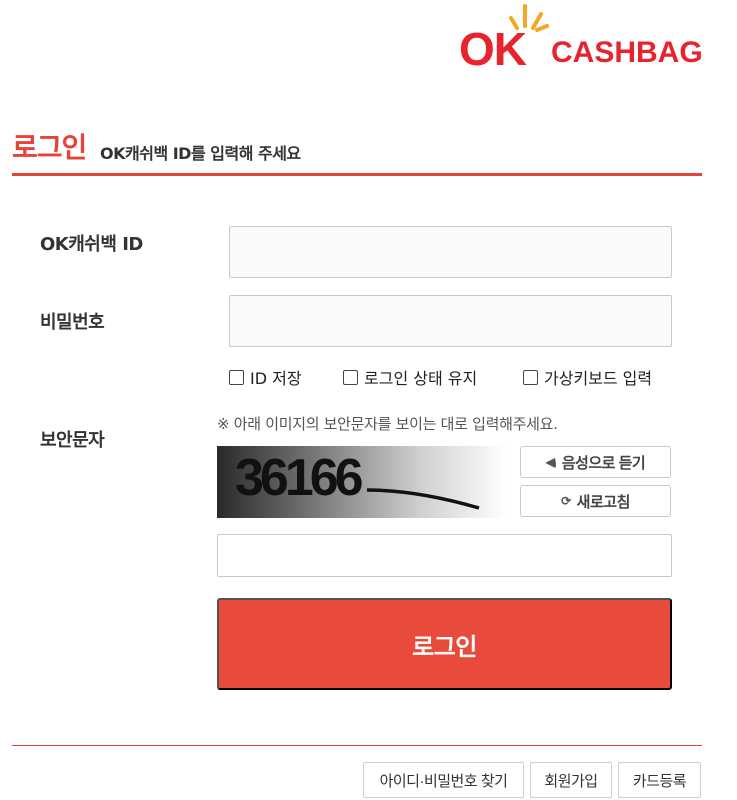  Describe the element at coordinates (421, 378) in the screenshot. I see `checkbox-label: 로그인 상태 유지` at that location.